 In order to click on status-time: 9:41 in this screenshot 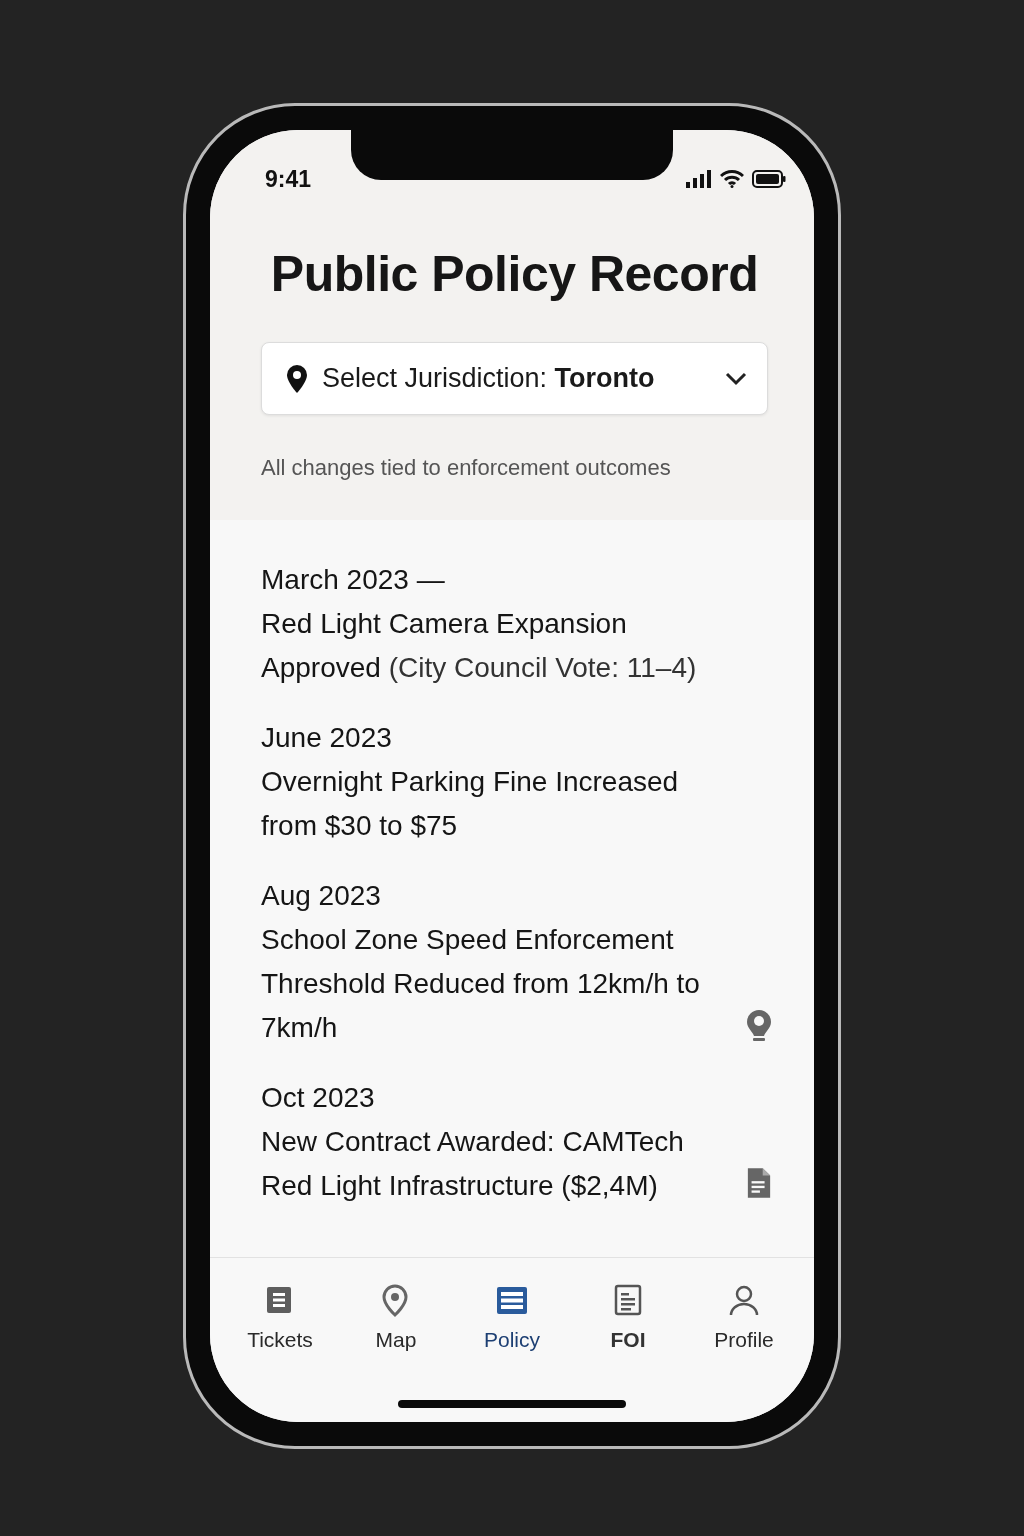, I will do `click(288, 179)`.